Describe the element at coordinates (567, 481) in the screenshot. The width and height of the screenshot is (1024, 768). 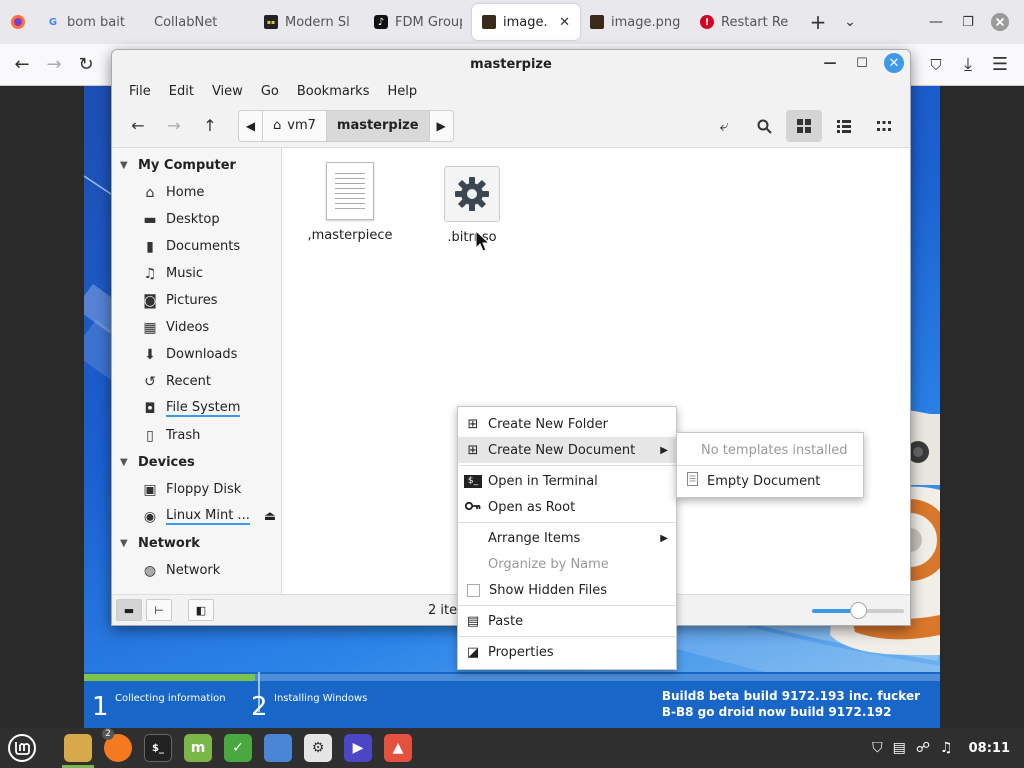
I see `menu-item-open-in-terminal: $_ Open in Terminal` at that location.